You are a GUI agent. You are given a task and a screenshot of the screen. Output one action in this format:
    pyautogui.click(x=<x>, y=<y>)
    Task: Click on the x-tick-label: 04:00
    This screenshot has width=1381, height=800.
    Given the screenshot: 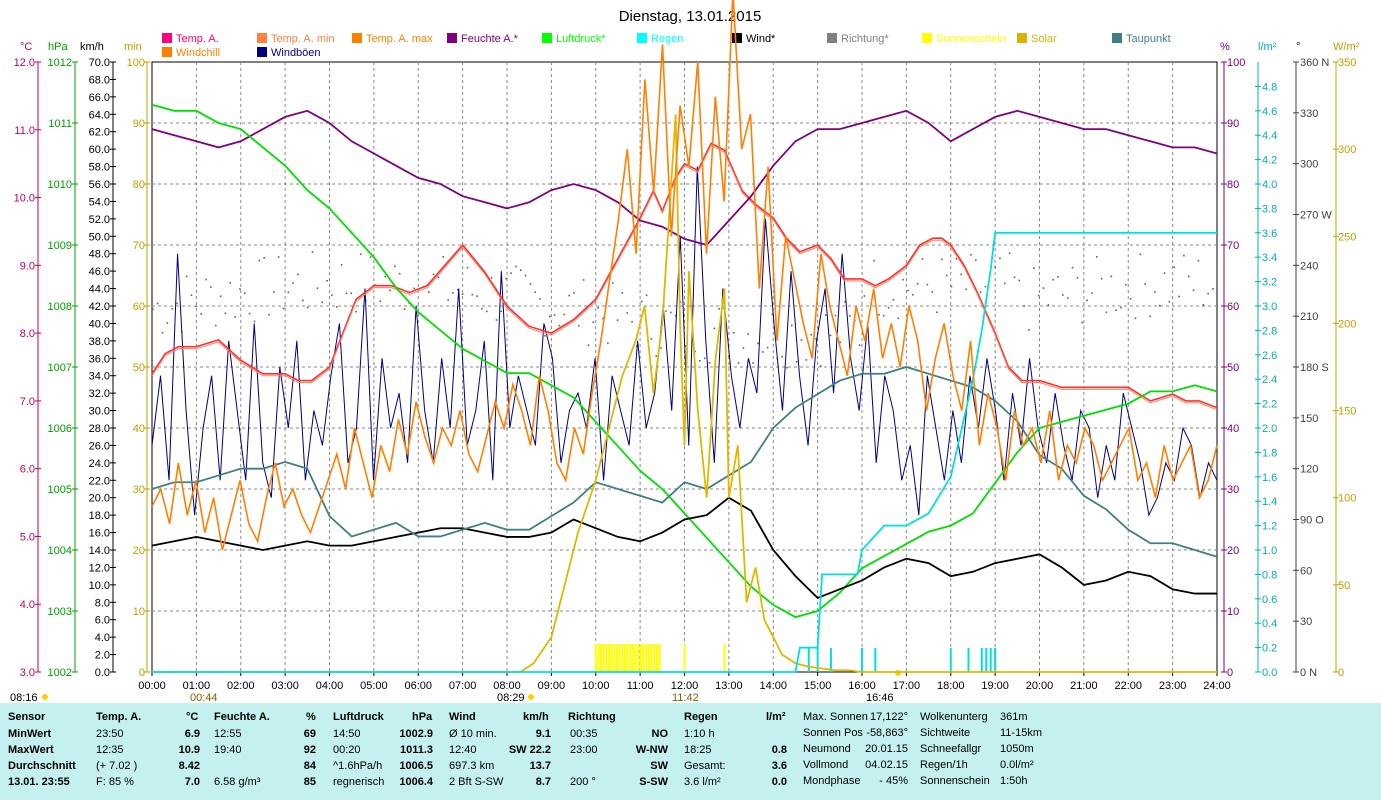 What is the action you would take?
    pyautogui.click(x=330, y=686)
    